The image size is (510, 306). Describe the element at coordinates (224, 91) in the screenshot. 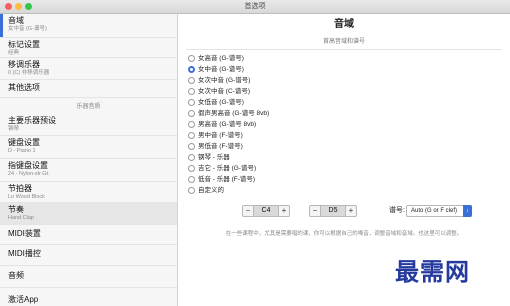

I see `range-option-label: 女次中音 (C-谱号)` at that location.